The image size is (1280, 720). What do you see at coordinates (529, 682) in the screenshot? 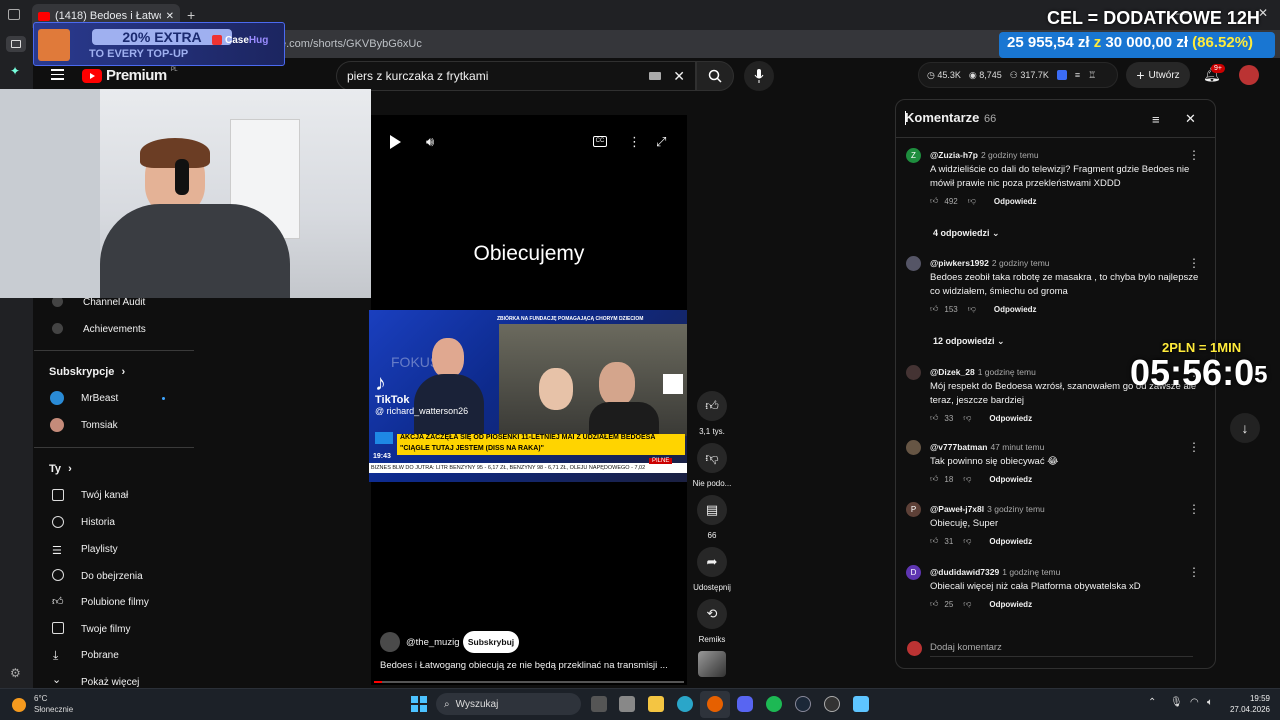
I see `video-progress-bar` at bounding box center [529, 682].